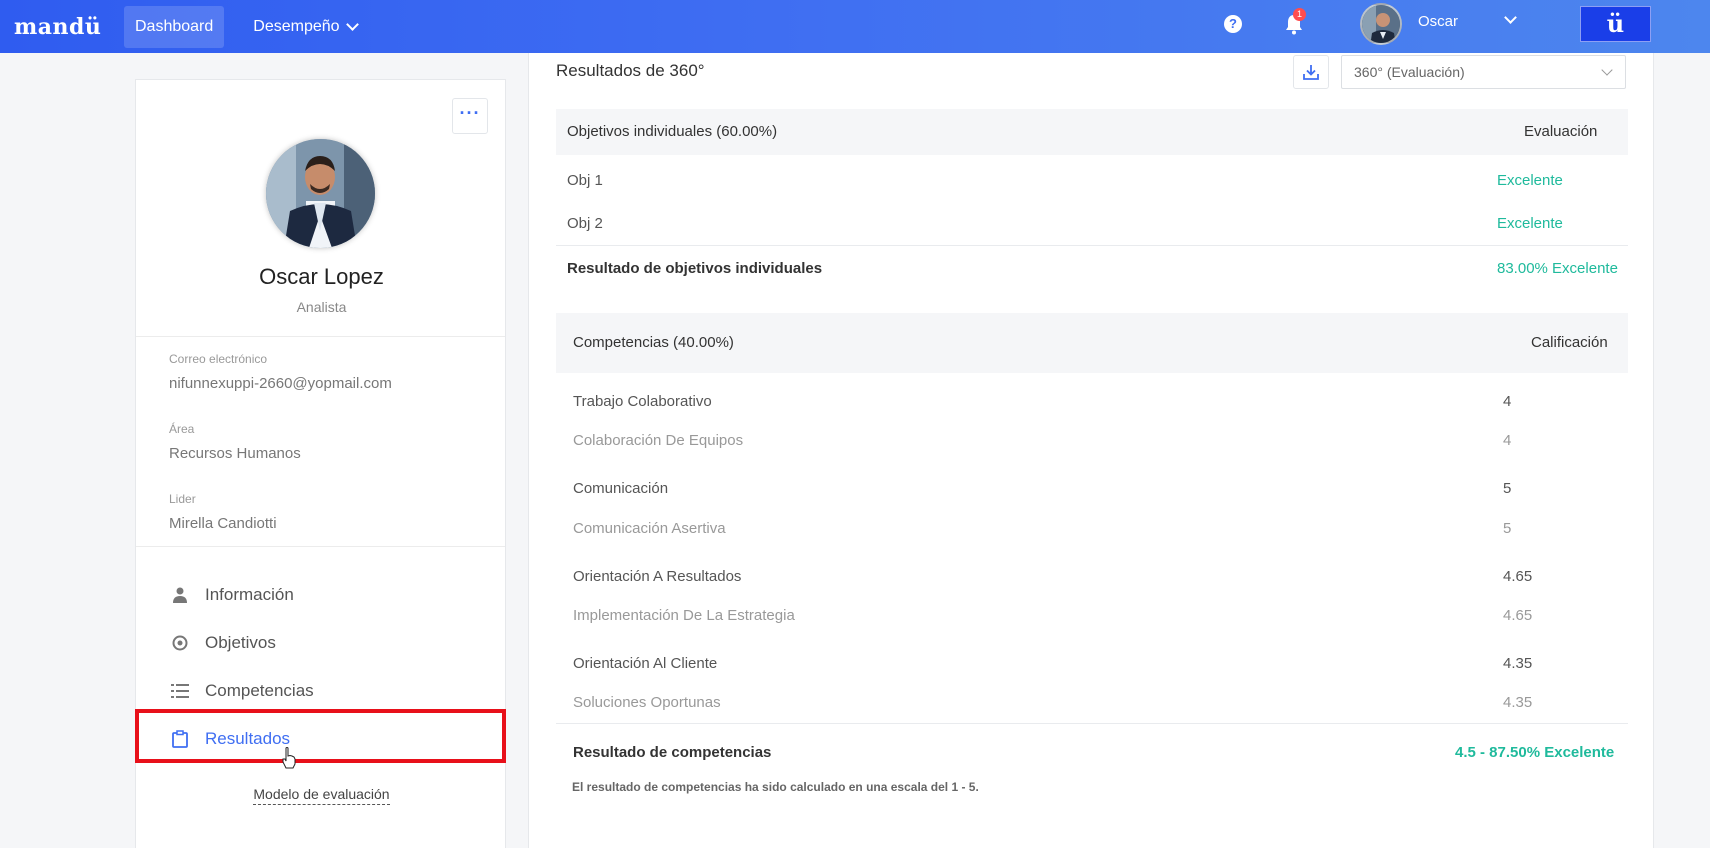 Image resolution: width=1710 pixels, height=848 pixels. I want to click on help-icon: ?, so click(1233, 24).